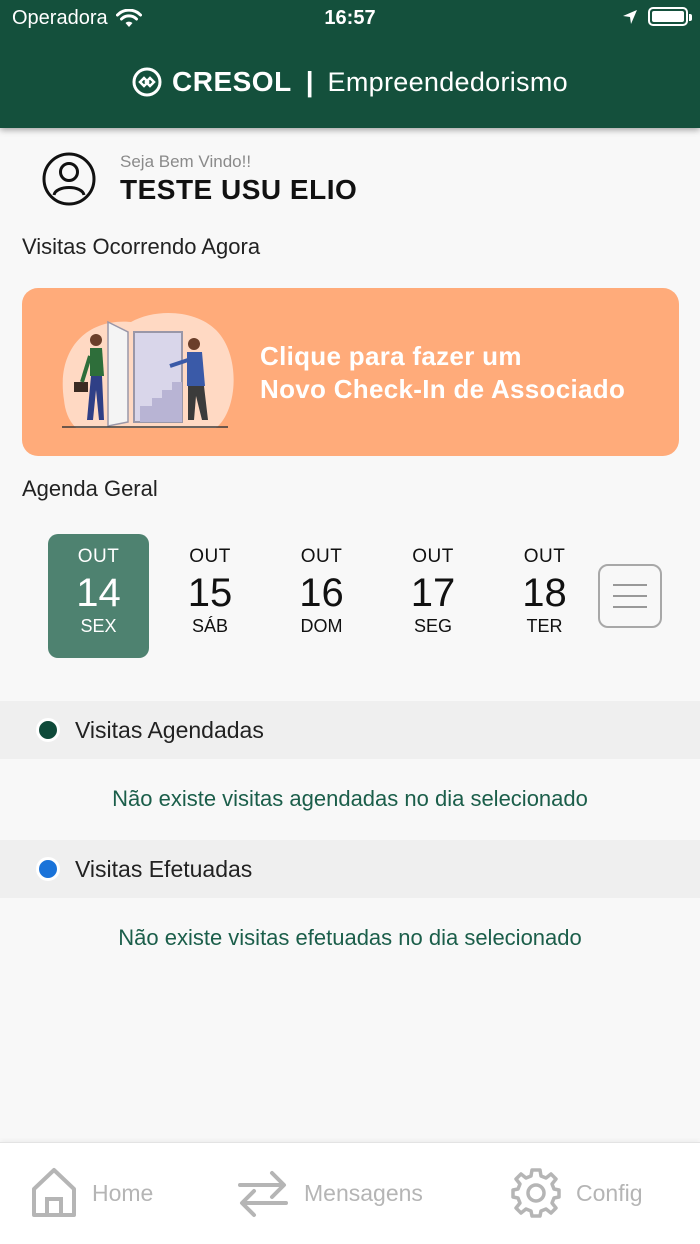  Describe the element at coordinates (609, 1192) in the screenshot. I see `tab-config-label: Config` at that location.